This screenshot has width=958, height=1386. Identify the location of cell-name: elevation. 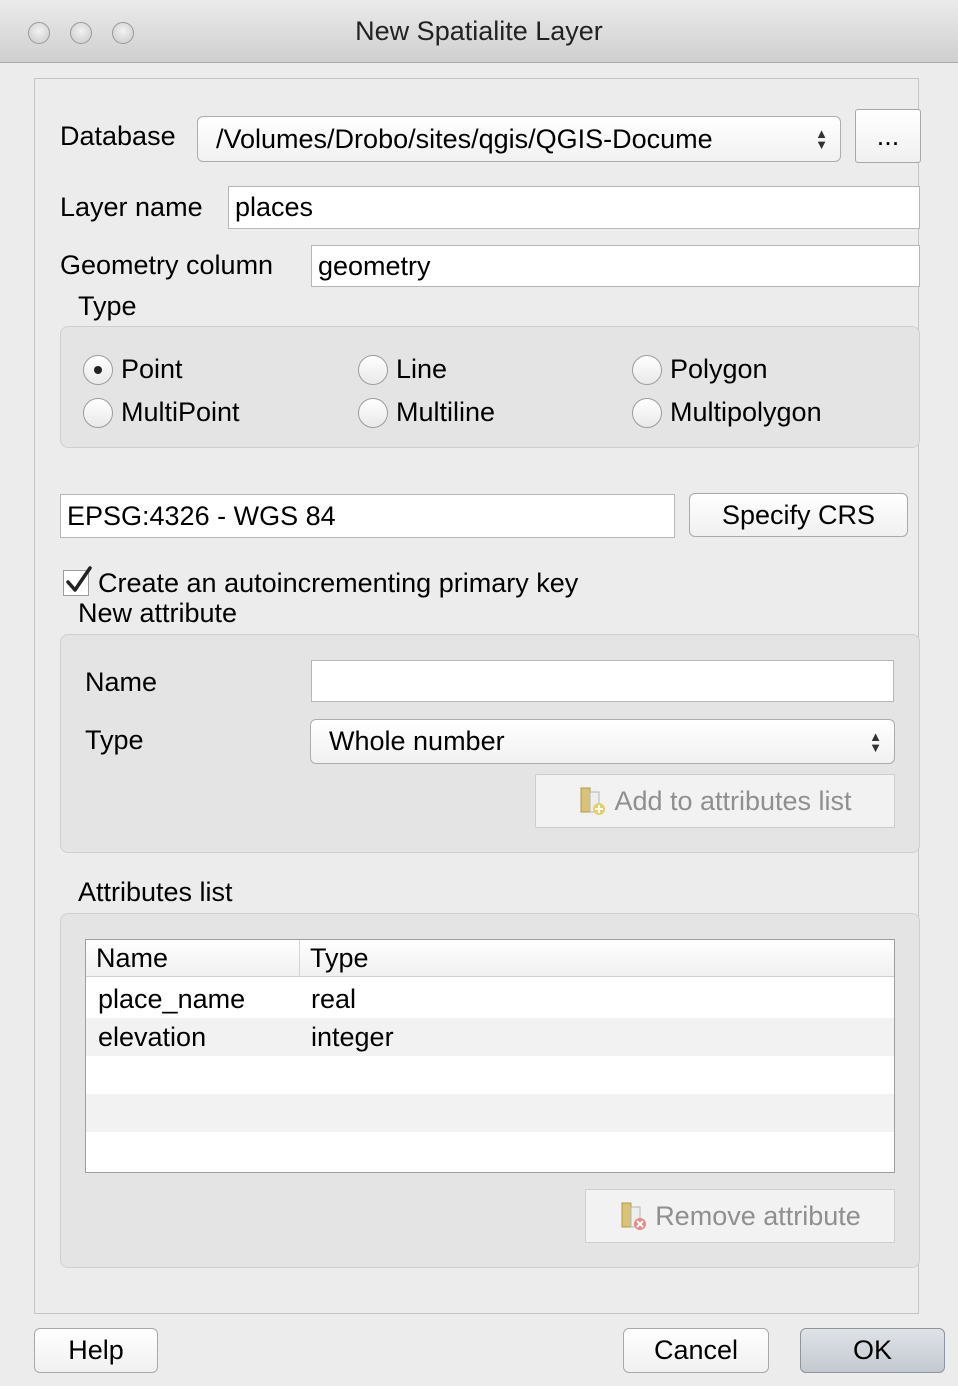
(152, 1036).